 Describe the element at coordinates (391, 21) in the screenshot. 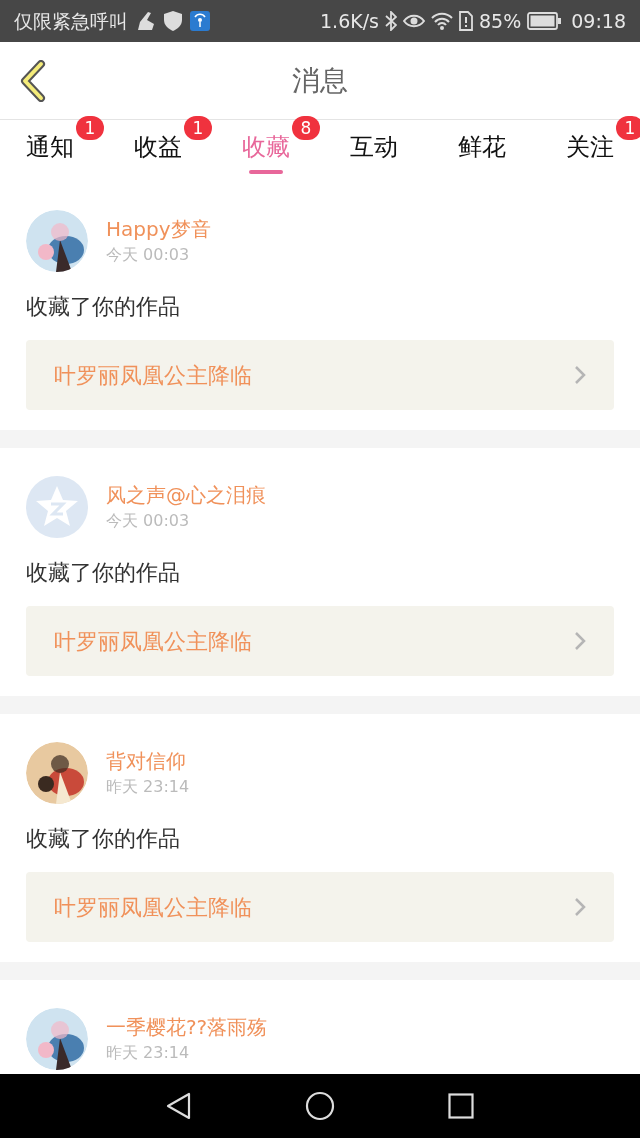

I see `bluetooth-icon` at that location.